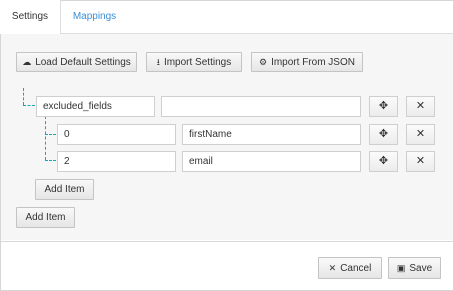 This screenshot has width=454, height=291. What do you see at coordinates (271, 161) in the screenshot?
I see `item-value-field: email` at bounding box center [271, 161].